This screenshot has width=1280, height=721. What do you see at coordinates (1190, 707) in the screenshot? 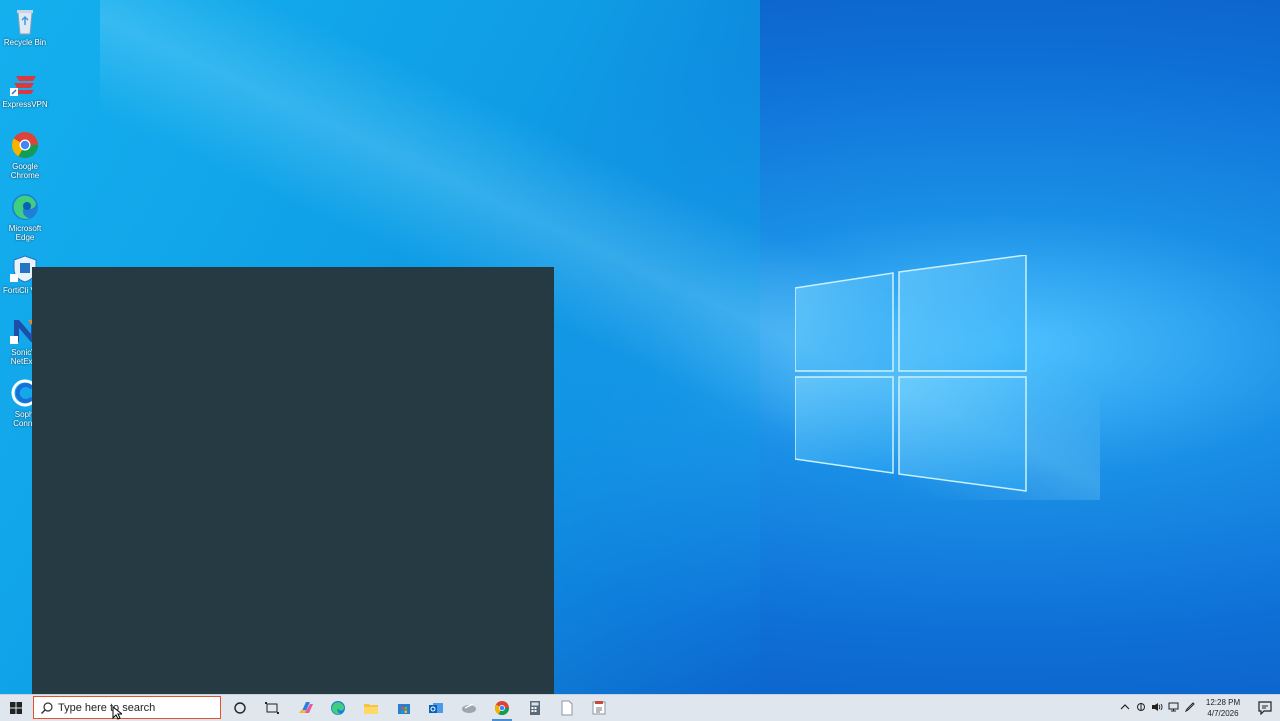
I see `pen-workspace-icon` at bounding box center [1190, 707].